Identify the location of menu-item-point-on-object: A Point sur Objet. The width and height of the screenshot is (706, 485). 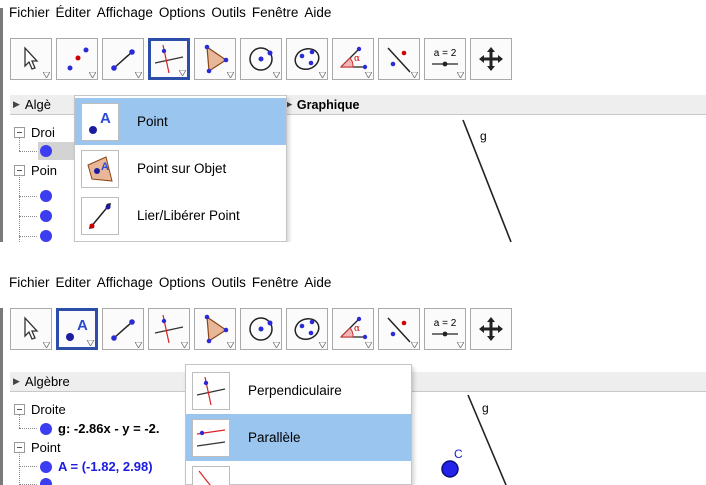
(180, 168).